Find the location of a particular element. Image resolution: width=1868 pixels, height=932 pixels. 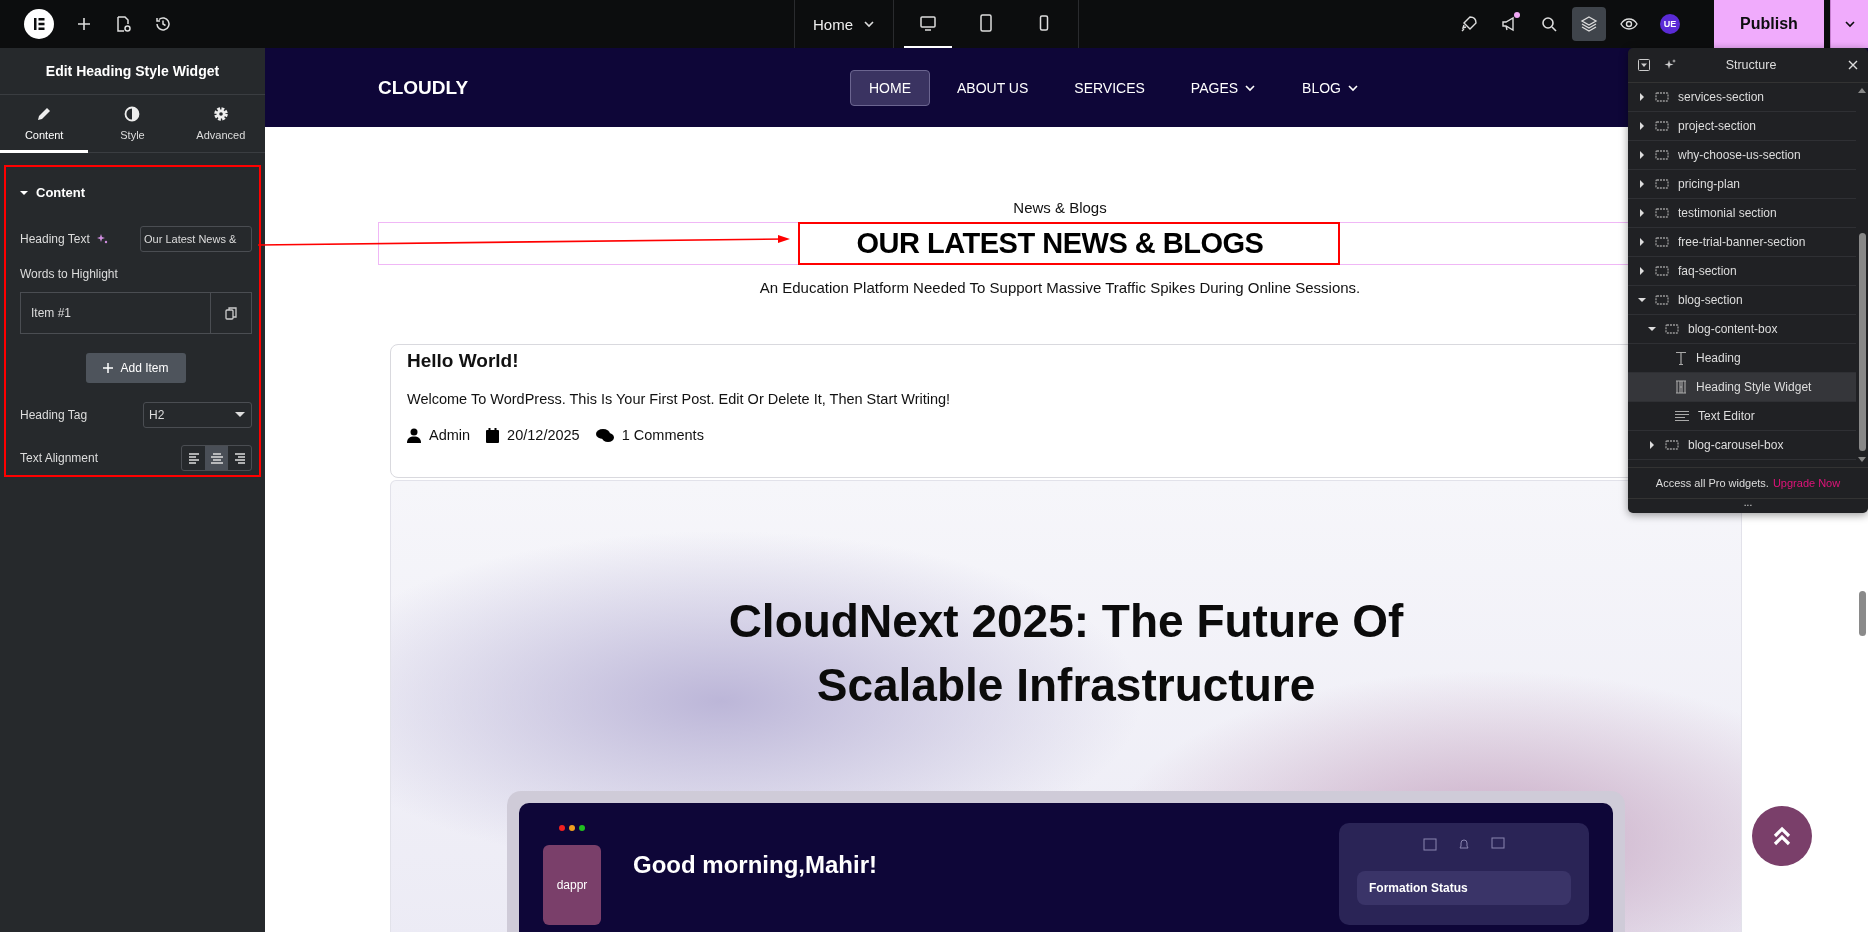

desktop-icon is located at coordinates (928, 23).